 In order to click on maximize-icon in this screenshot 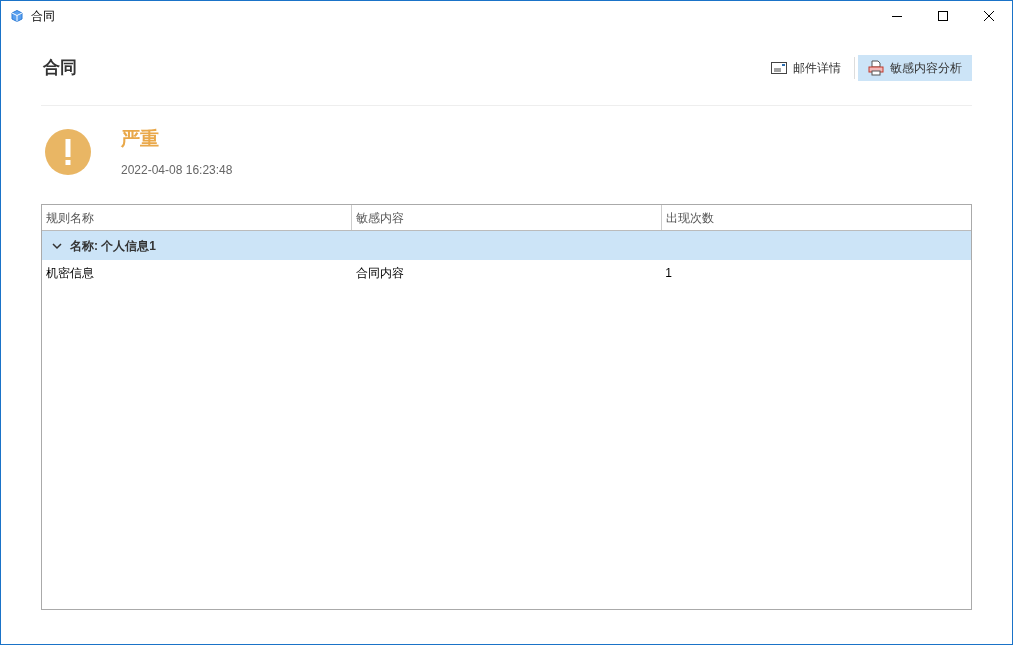, I will do `click(943, 16)`.